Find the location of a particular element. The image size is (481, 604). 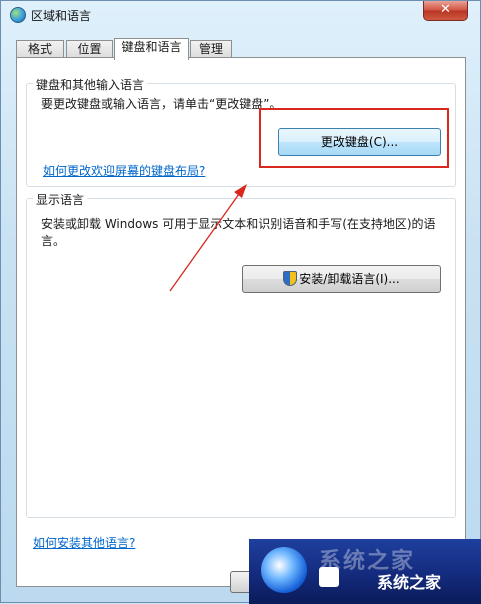

watermark-banner: 系统之家 系统之家 is located at coordinates (365, 571).